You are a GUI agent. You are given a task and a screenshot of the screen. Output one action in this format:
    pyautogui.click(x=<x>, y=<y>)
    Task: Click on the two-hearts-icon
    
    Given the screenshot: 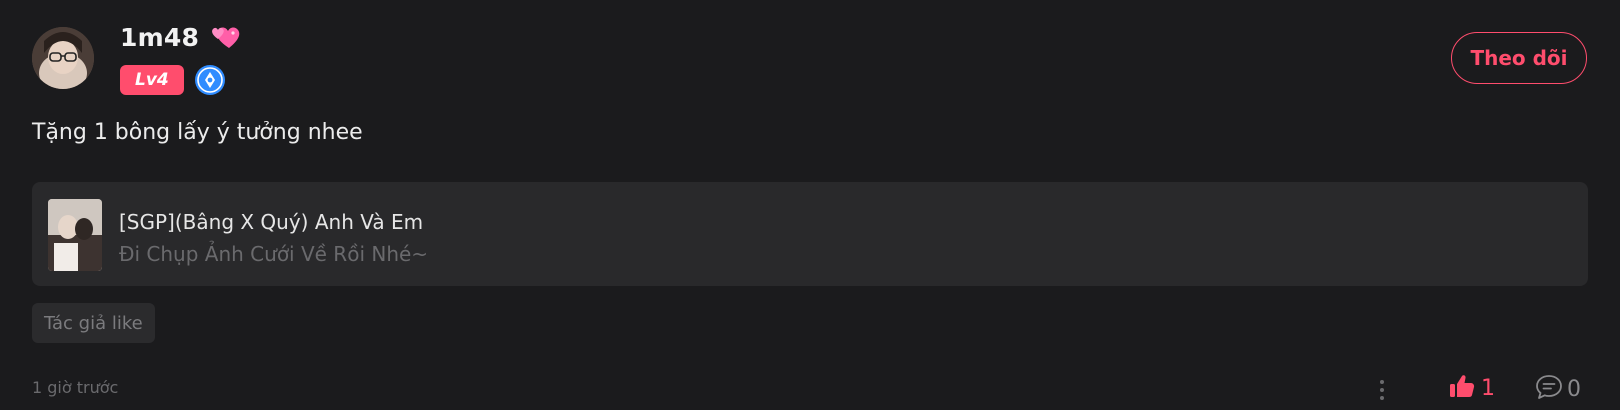 What is the action you would take?
    pyautogui.click(x=226, y=37)
    